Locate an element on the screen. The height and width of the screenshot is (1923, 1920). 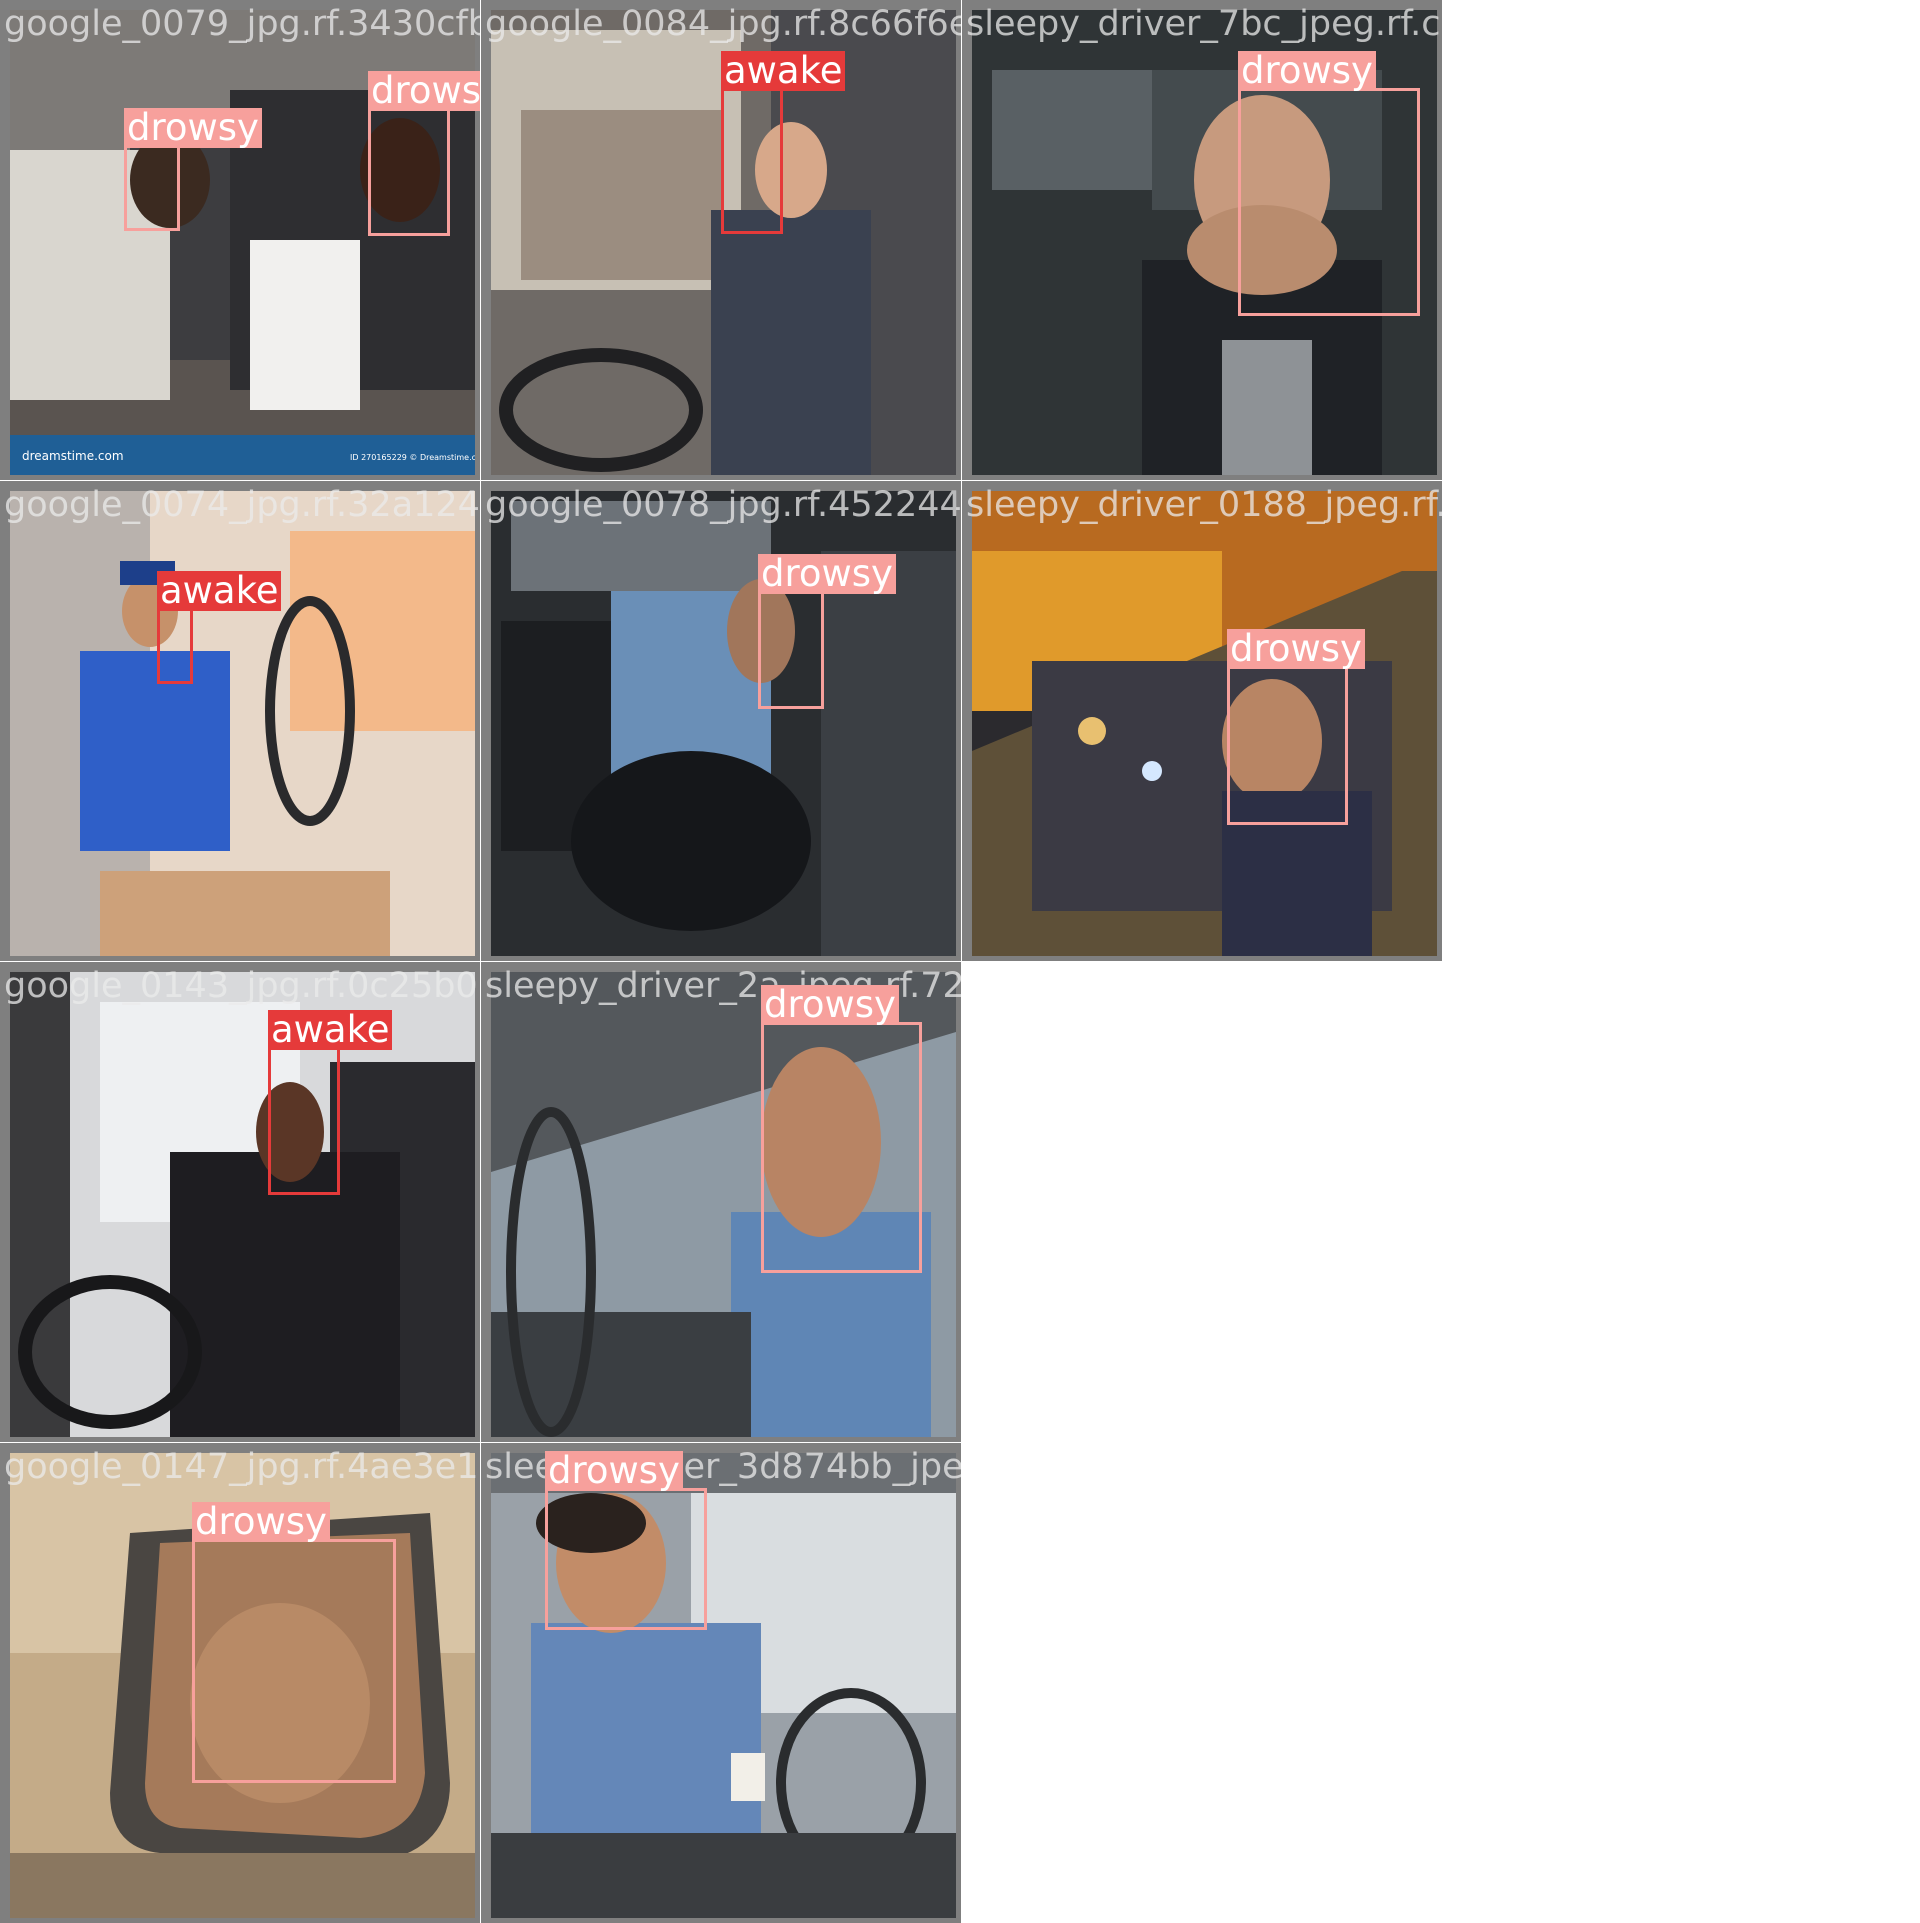
image-tile: google_0147_jpg.rf.4ae3e15503 drowsy is located at coordinates (240, 1683).